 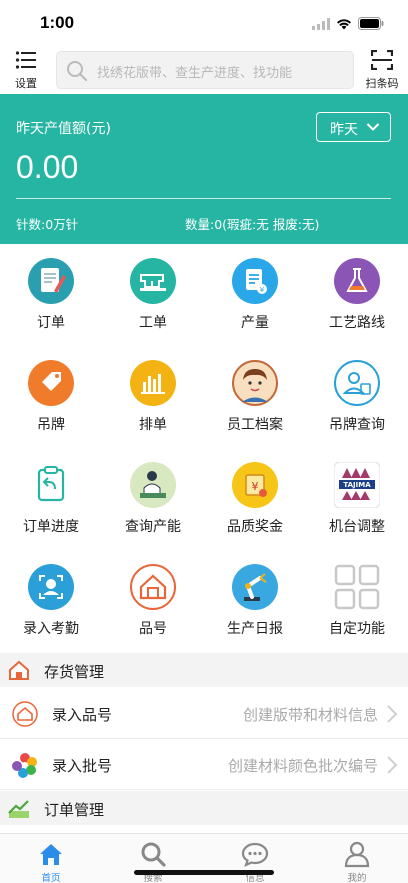 I want to click on battery-icon, so click(x=371, y=24).